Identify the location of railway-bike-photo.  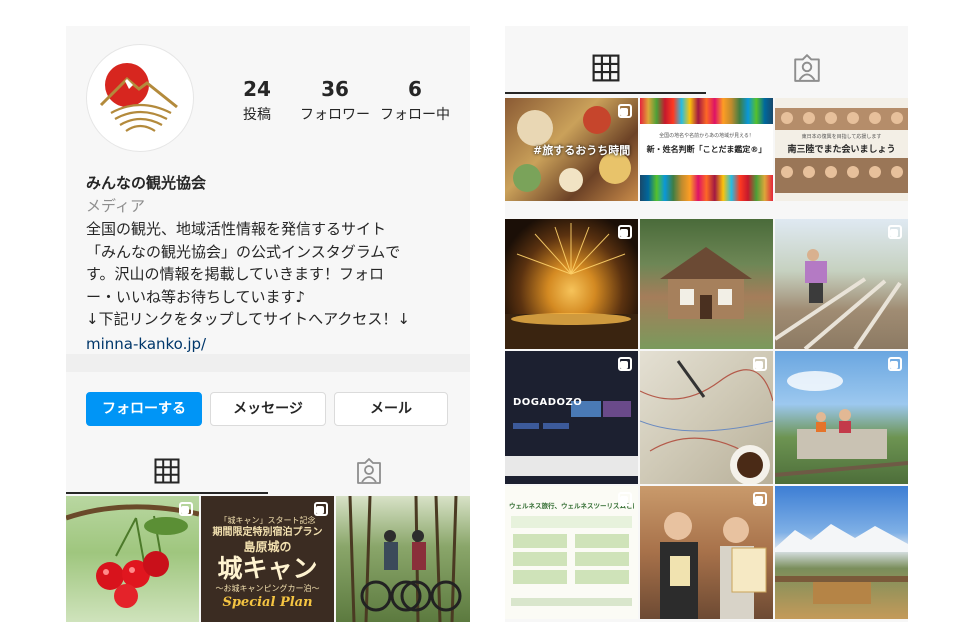
(841, 424).